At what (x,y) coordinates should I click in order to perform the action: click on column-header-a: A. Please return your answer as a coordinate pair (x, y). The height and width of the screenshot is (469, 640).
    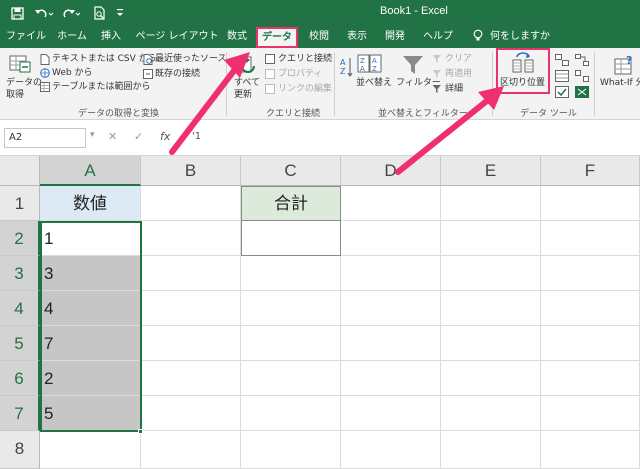
    Looking at the image, I should click on (90, 171).